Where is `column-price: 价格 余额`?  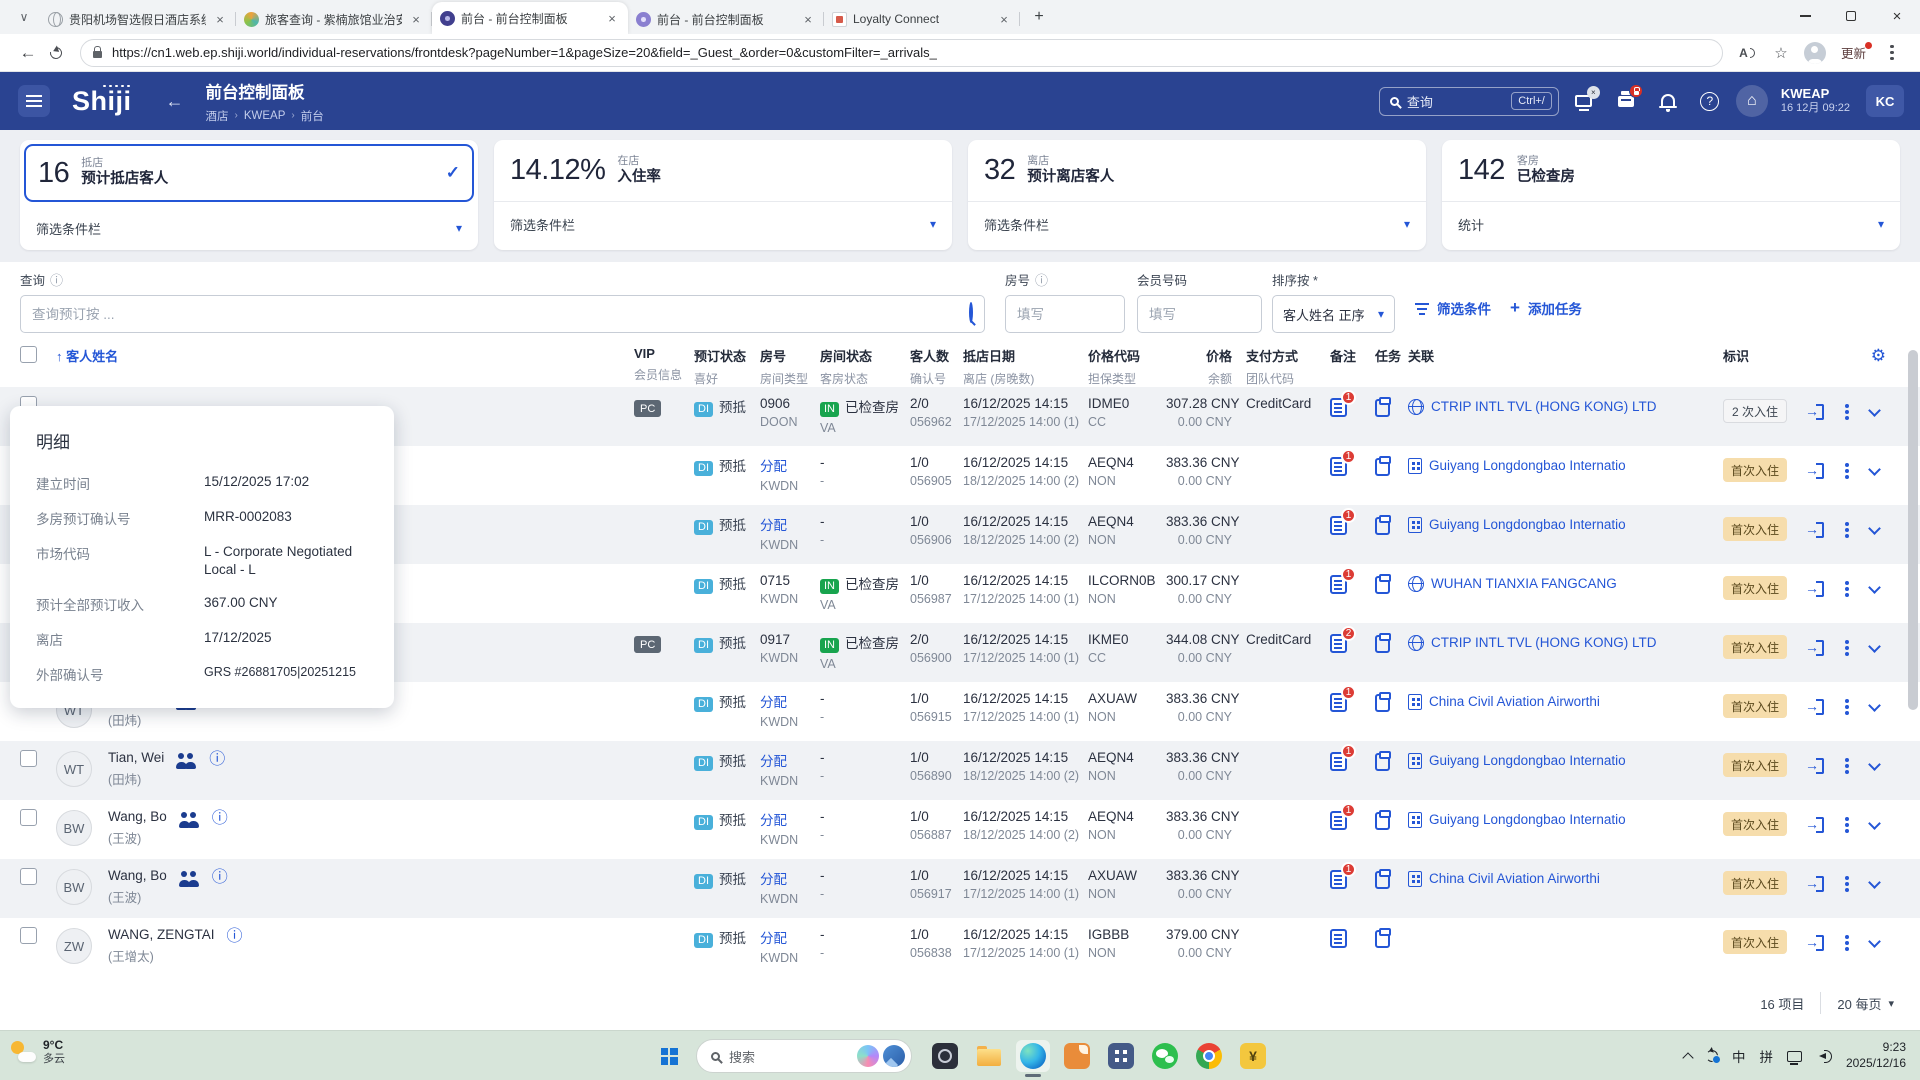
column-price: 价格 余额 is located at coordinates (1199, 366).